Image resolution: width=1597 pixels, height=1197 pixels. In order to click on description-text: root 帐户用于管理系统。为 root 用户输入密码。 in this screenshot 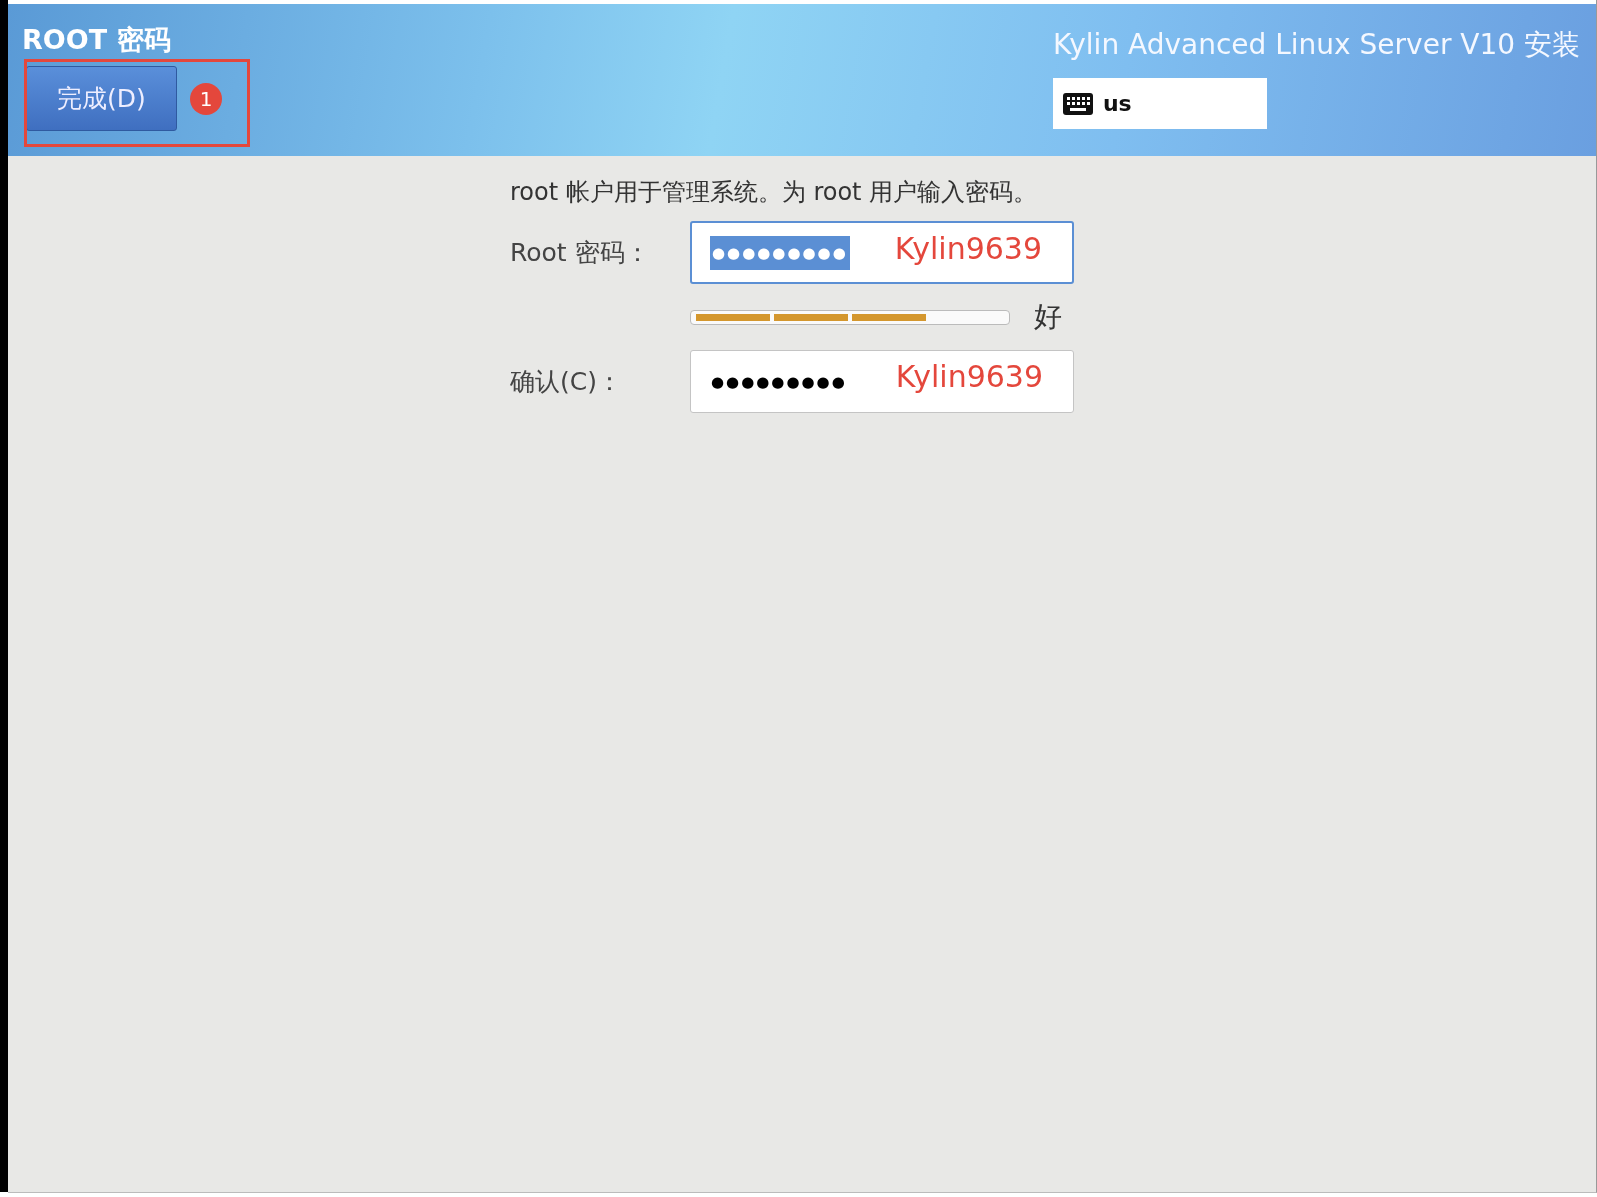, I will do `click(774, 192)`.